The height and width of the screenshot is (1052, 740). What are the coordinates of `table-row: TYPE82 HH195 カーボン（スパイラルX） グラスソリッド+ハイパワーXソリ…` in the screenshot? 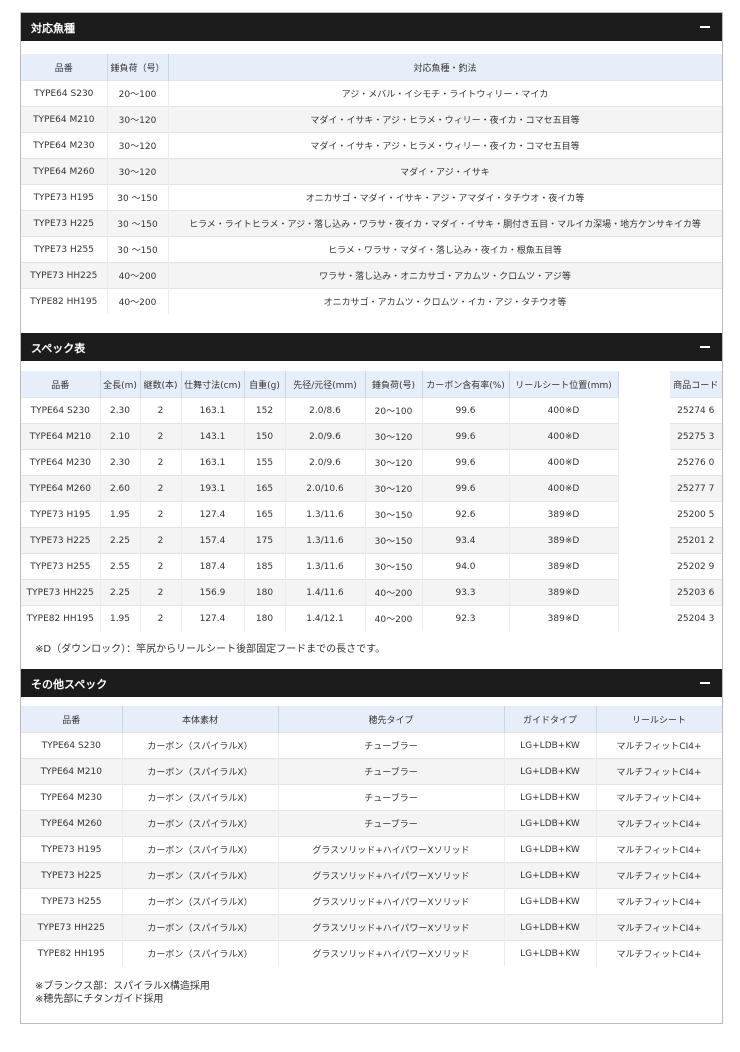 It's located at (371, 953).